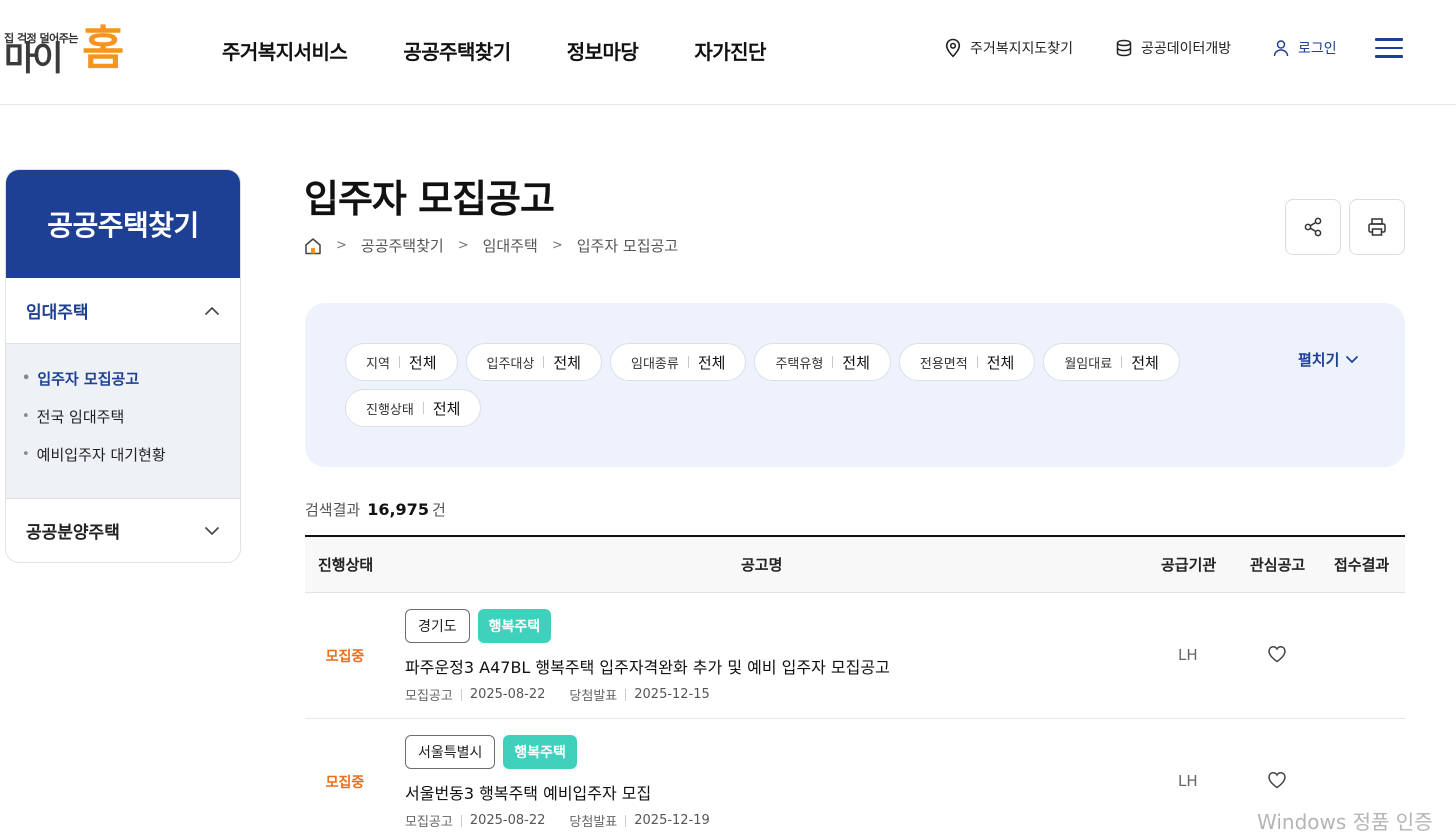 The width and height of the screenshot is (1456, 839). Describe the element at coordinates (378, 364) in the screenshot. I see `filter-label: 지역` at that location.